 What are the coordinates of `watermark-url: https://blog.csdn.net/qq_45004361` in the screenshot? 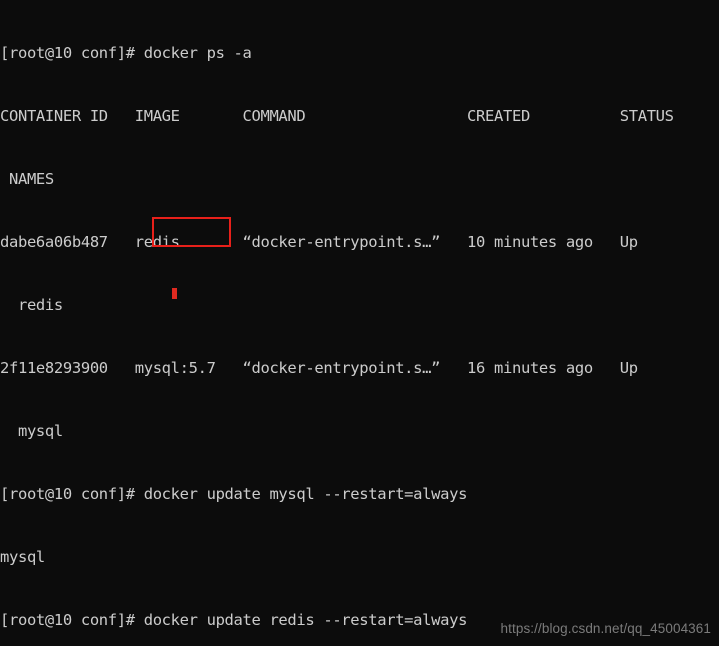 It's located at (605, 628).